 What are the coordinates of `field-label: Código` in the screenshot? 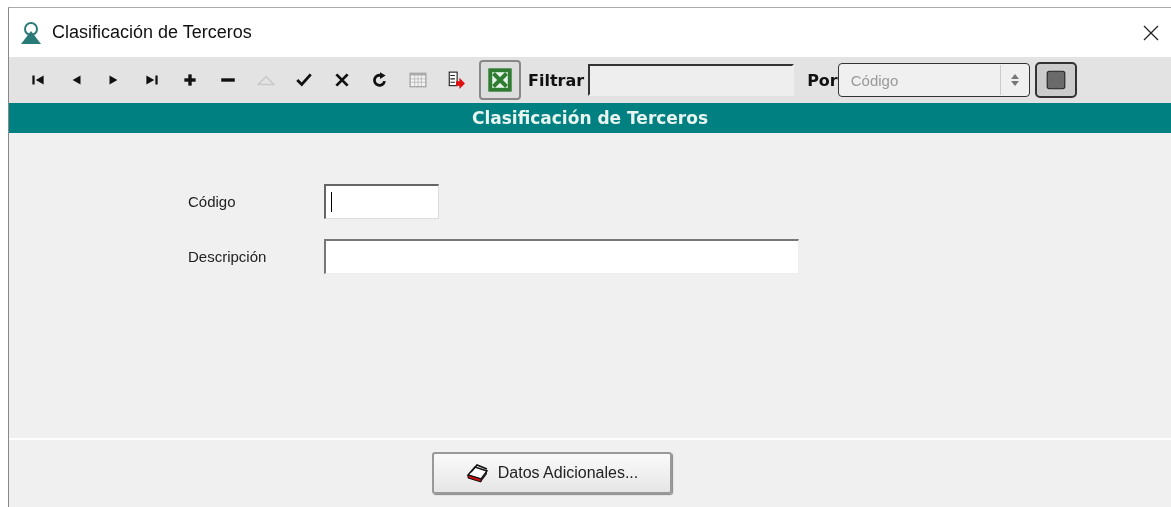 It's located at (212, 201).